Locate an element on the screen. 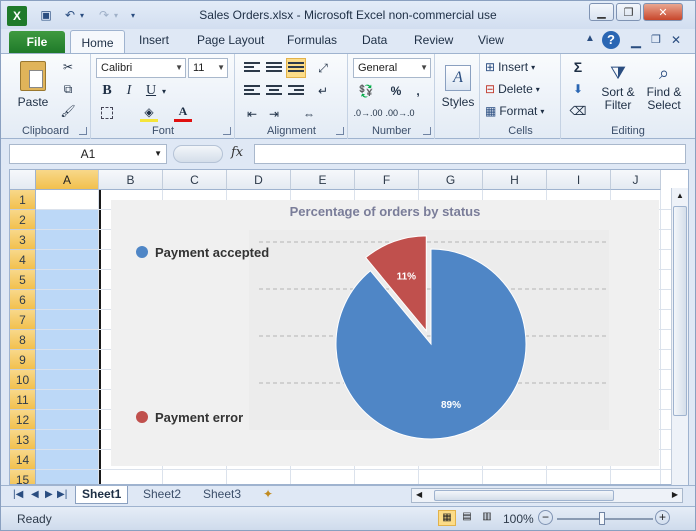 The width and height of the screenshot is (696, 531). percent-button: % is located at coordinates (396, 91).